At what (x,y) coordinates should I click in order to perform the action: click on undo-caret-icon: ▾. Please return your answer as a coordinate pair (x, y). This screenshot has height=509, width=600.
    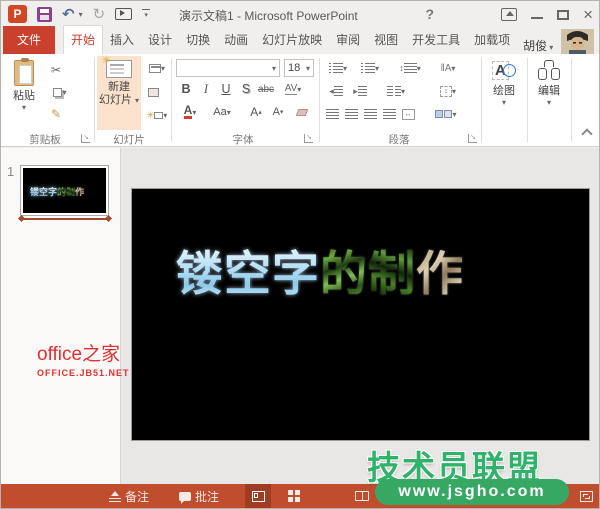
    Looking at the image, I should click on (81, 14).